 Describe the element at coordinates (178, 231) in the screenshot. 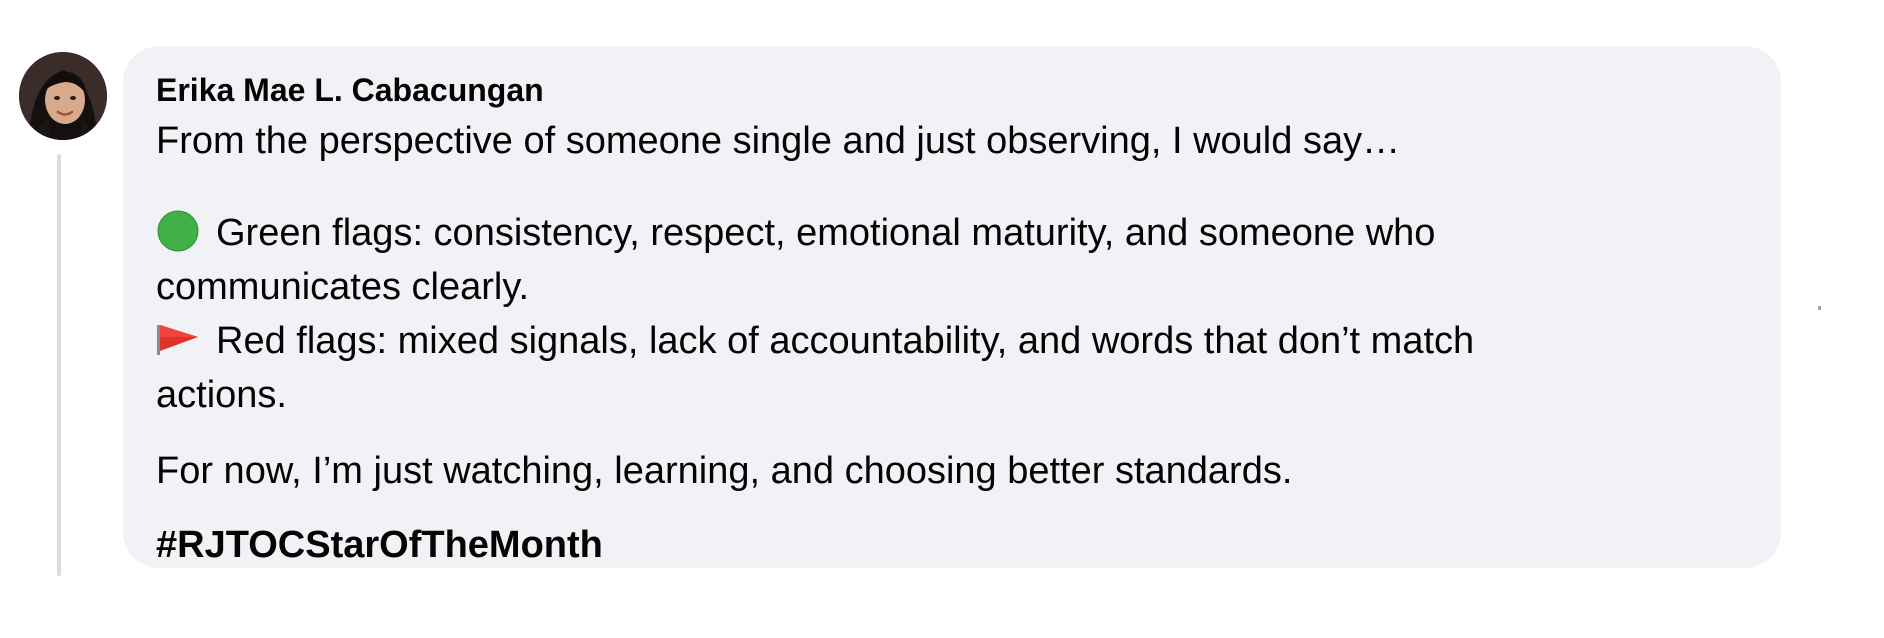

I see `green-circle-icon` at that location.